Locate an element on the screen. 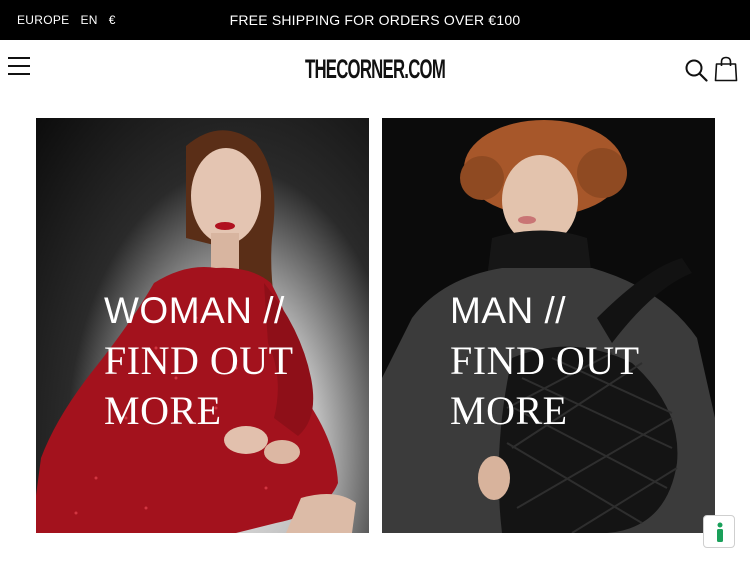 Image resolution: width=750 pixels, height=563 pixels. site-logo: THECORNER.COM is located at coordinates (375, 69).